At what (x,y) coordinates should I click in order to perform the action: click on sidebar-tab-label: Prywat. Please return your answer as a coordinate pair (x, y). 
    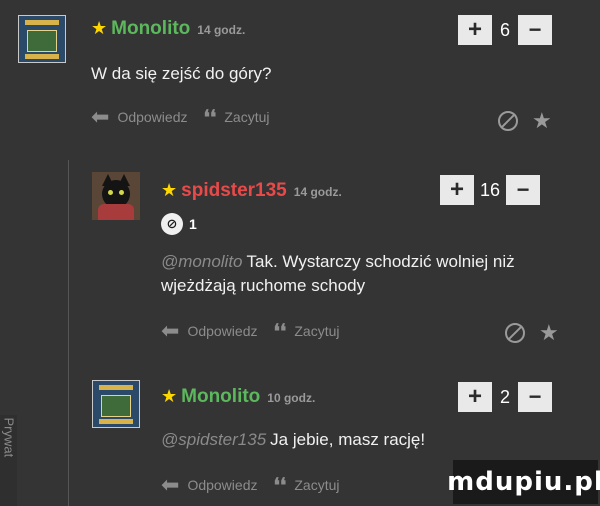
    Looking at the image, I should click on (9, 437).